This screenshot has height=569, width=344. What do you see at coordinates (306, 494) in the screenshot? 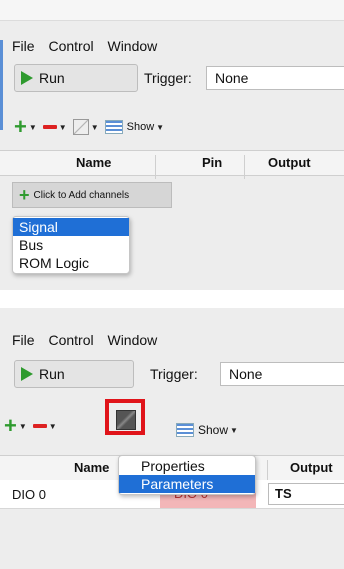
I see `output-select: TS` at bounding box center [306, 494].